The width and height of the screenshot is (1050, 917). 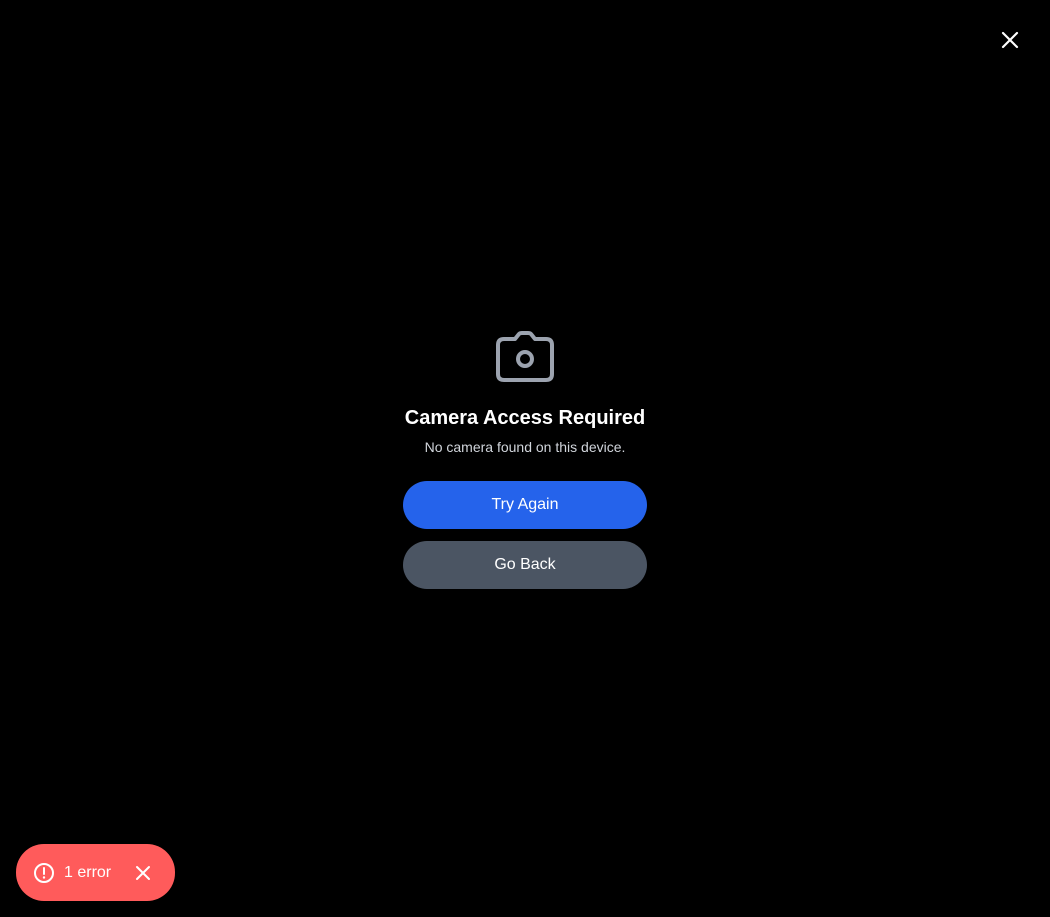 What do you see at coordinates (525, 418) in the screenshot?
I see `dialog-title: Camera Access Required` at bounding box center [525, 418].